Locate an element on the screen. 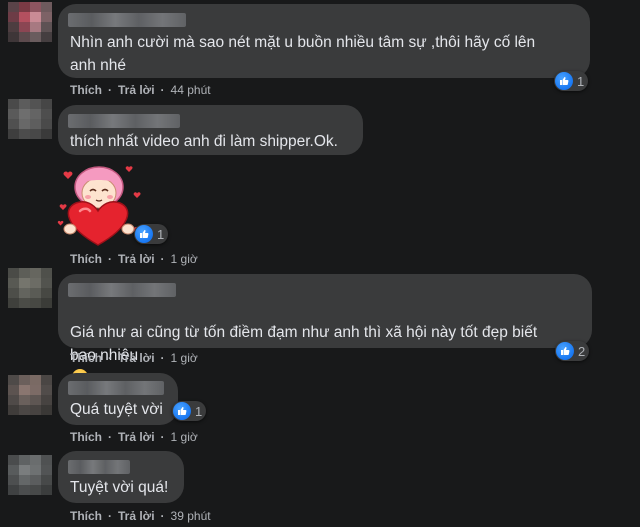 This screenshot has height=527, width=640. comment-actions: Thích · Trả lời · 44 phút is located at coordinates (140, 90).